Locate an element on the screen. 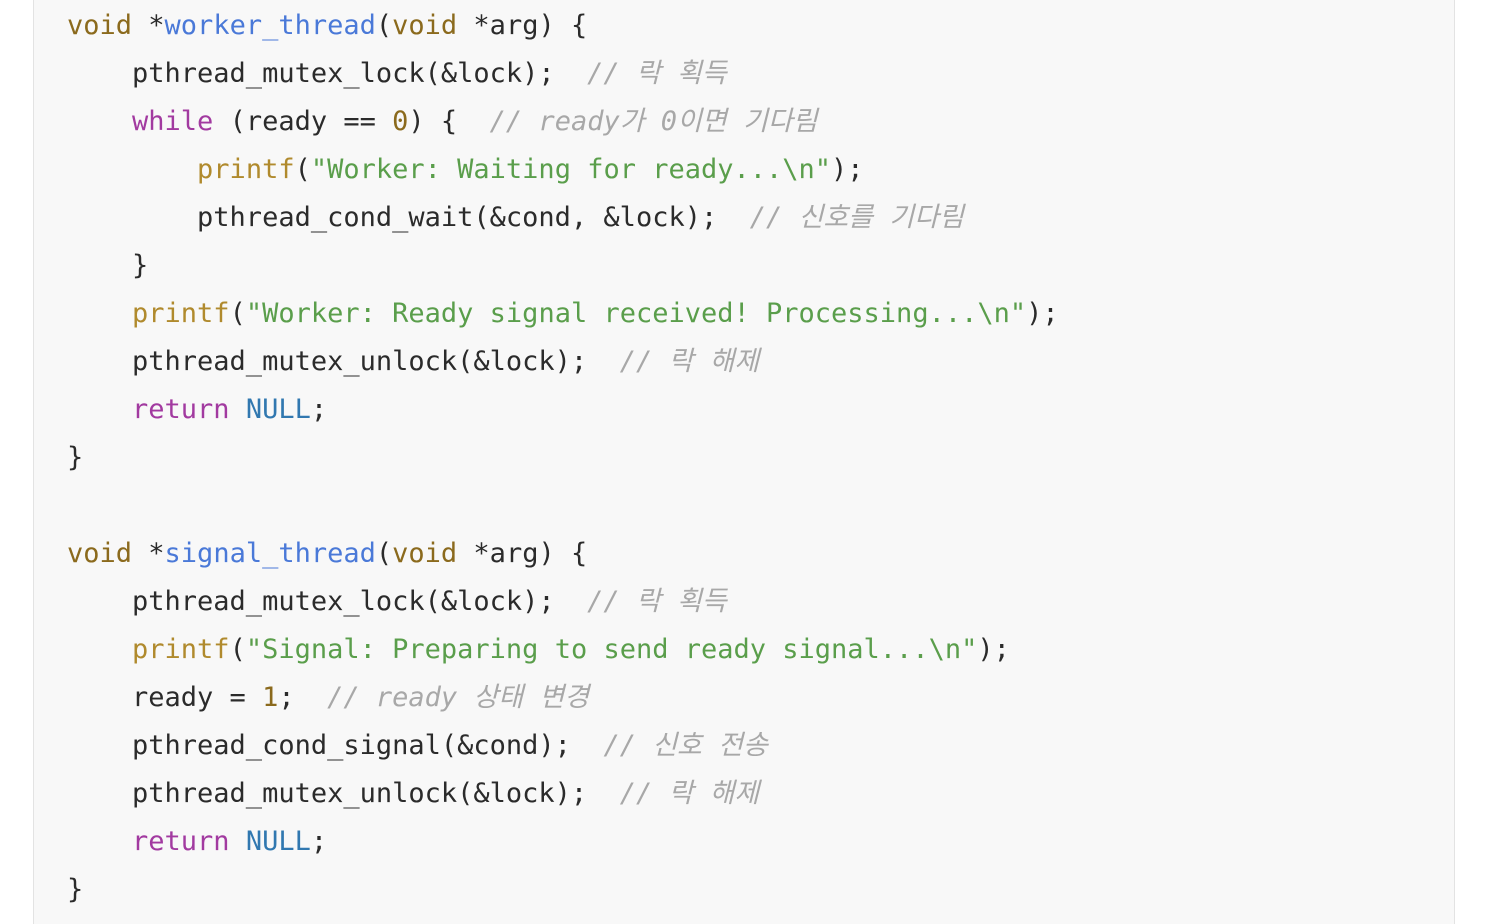 Image resolution: width=1492 pixels, height=924 pixels. code-line: pthread_cond_signal(&cond); // 신호 전송 is located at coordinates (563, 746).